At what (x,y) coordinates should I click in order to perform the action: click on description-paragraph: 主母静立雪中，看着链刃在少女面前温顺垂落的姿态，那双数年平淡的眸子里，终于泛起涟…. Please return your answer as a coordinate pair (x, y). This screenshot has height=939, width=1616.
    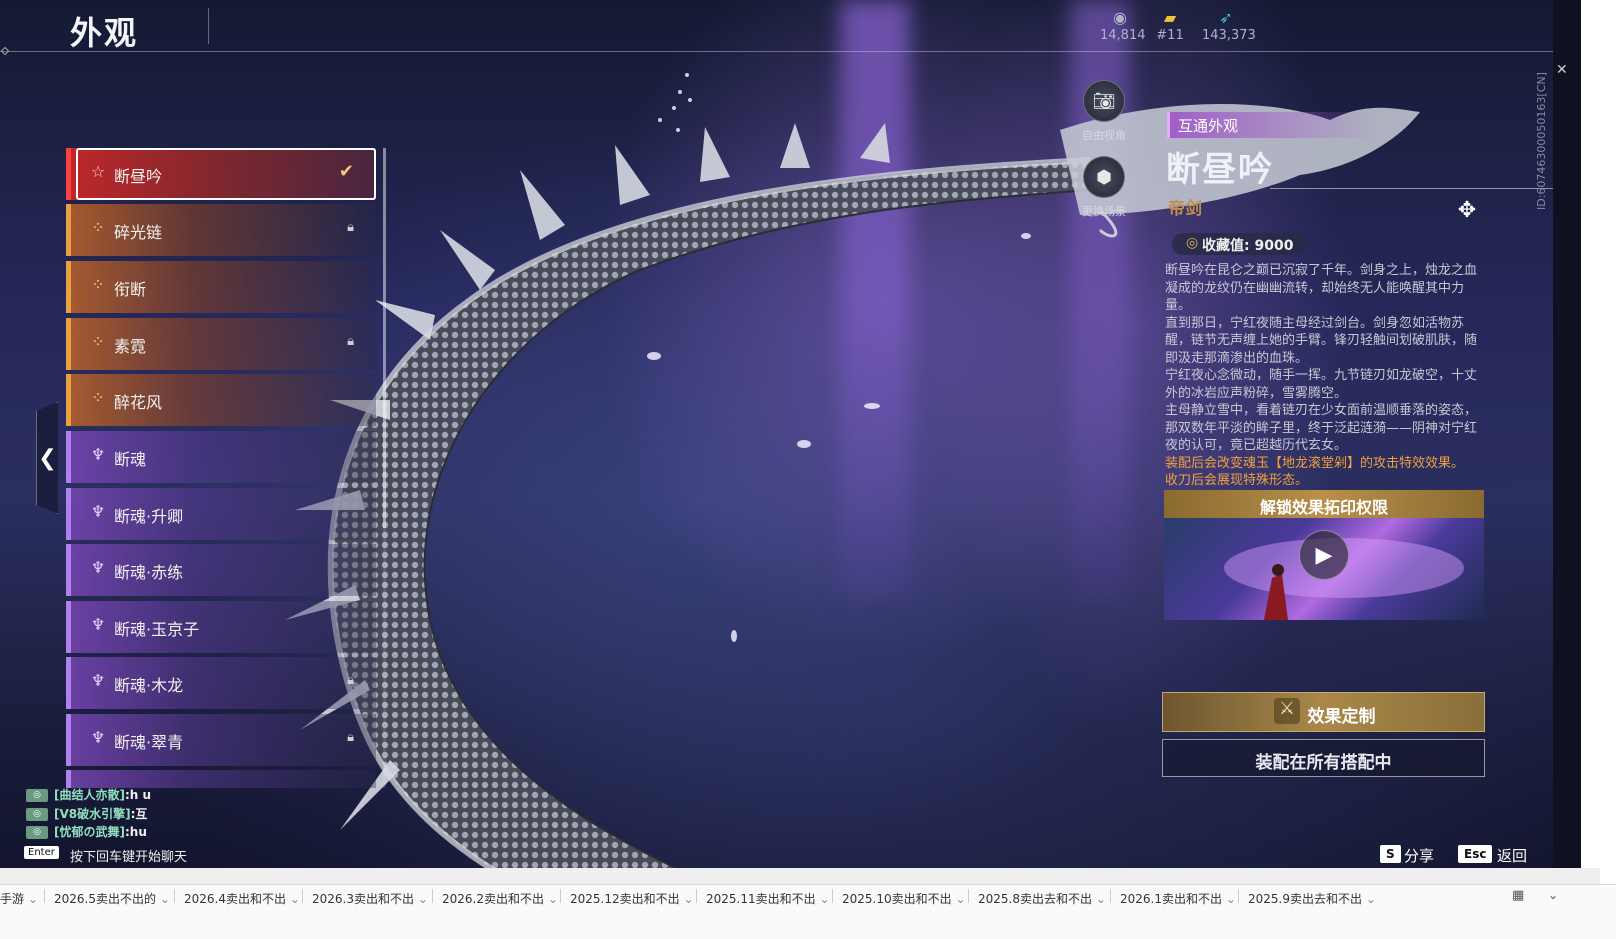
    Looking at the image, I should click on (1321, 428).